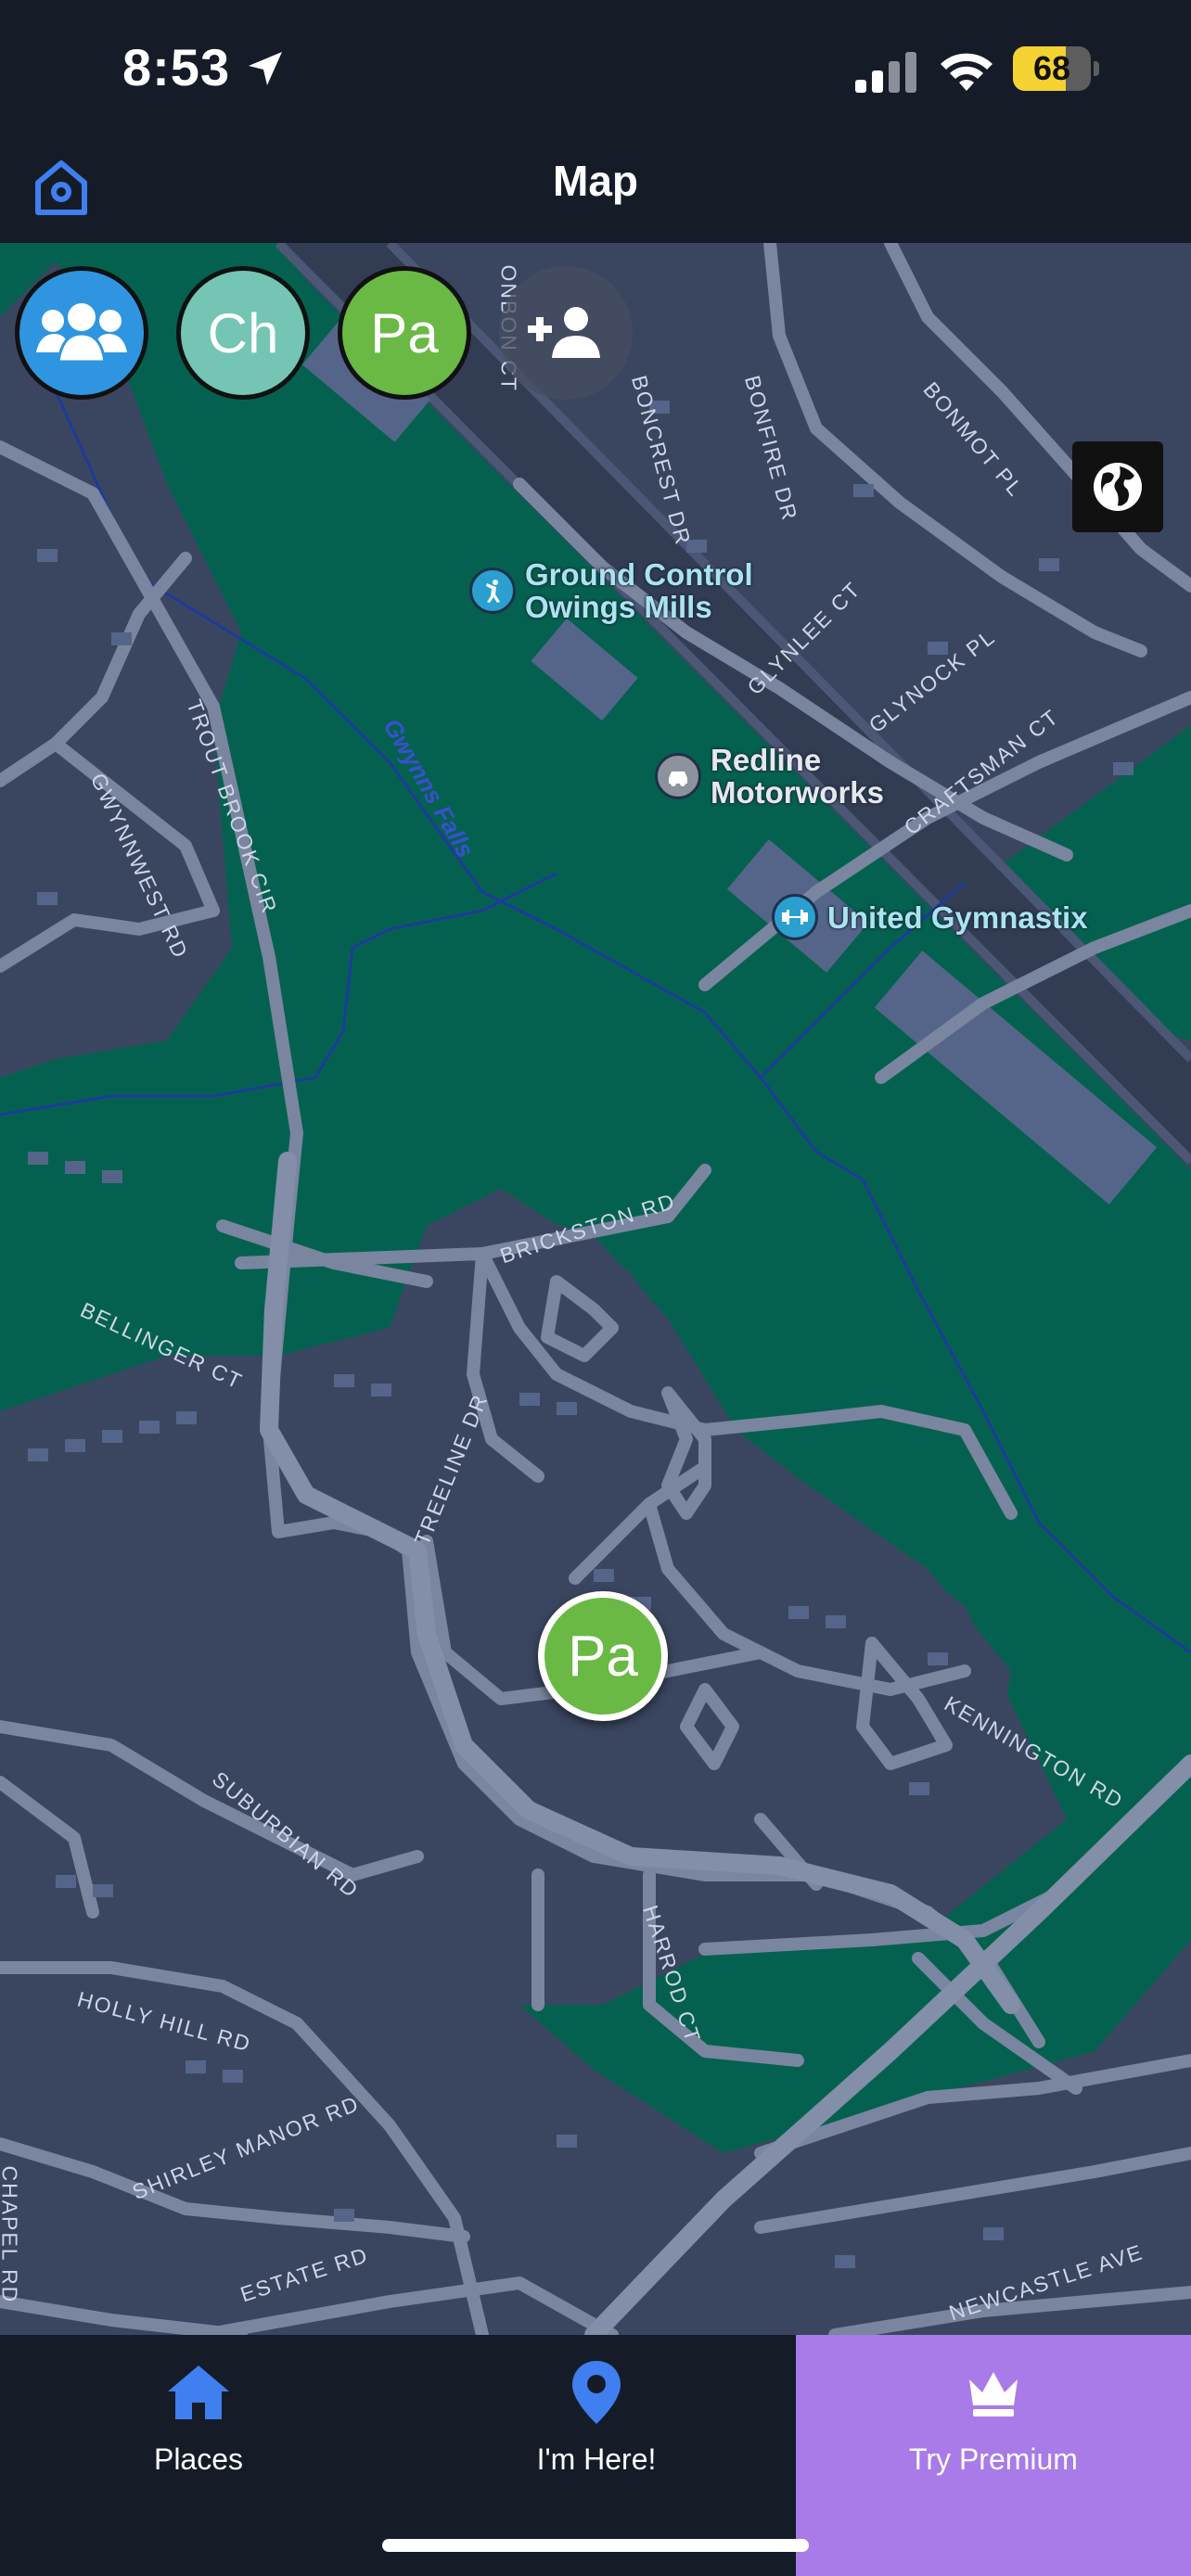 Image resolution: width=1191 pixels, height=2576 pixels. What do you see at coordinates (993, 2394) in the screenshot?
I see `crown-icon` at bounding box center [993, 2394].